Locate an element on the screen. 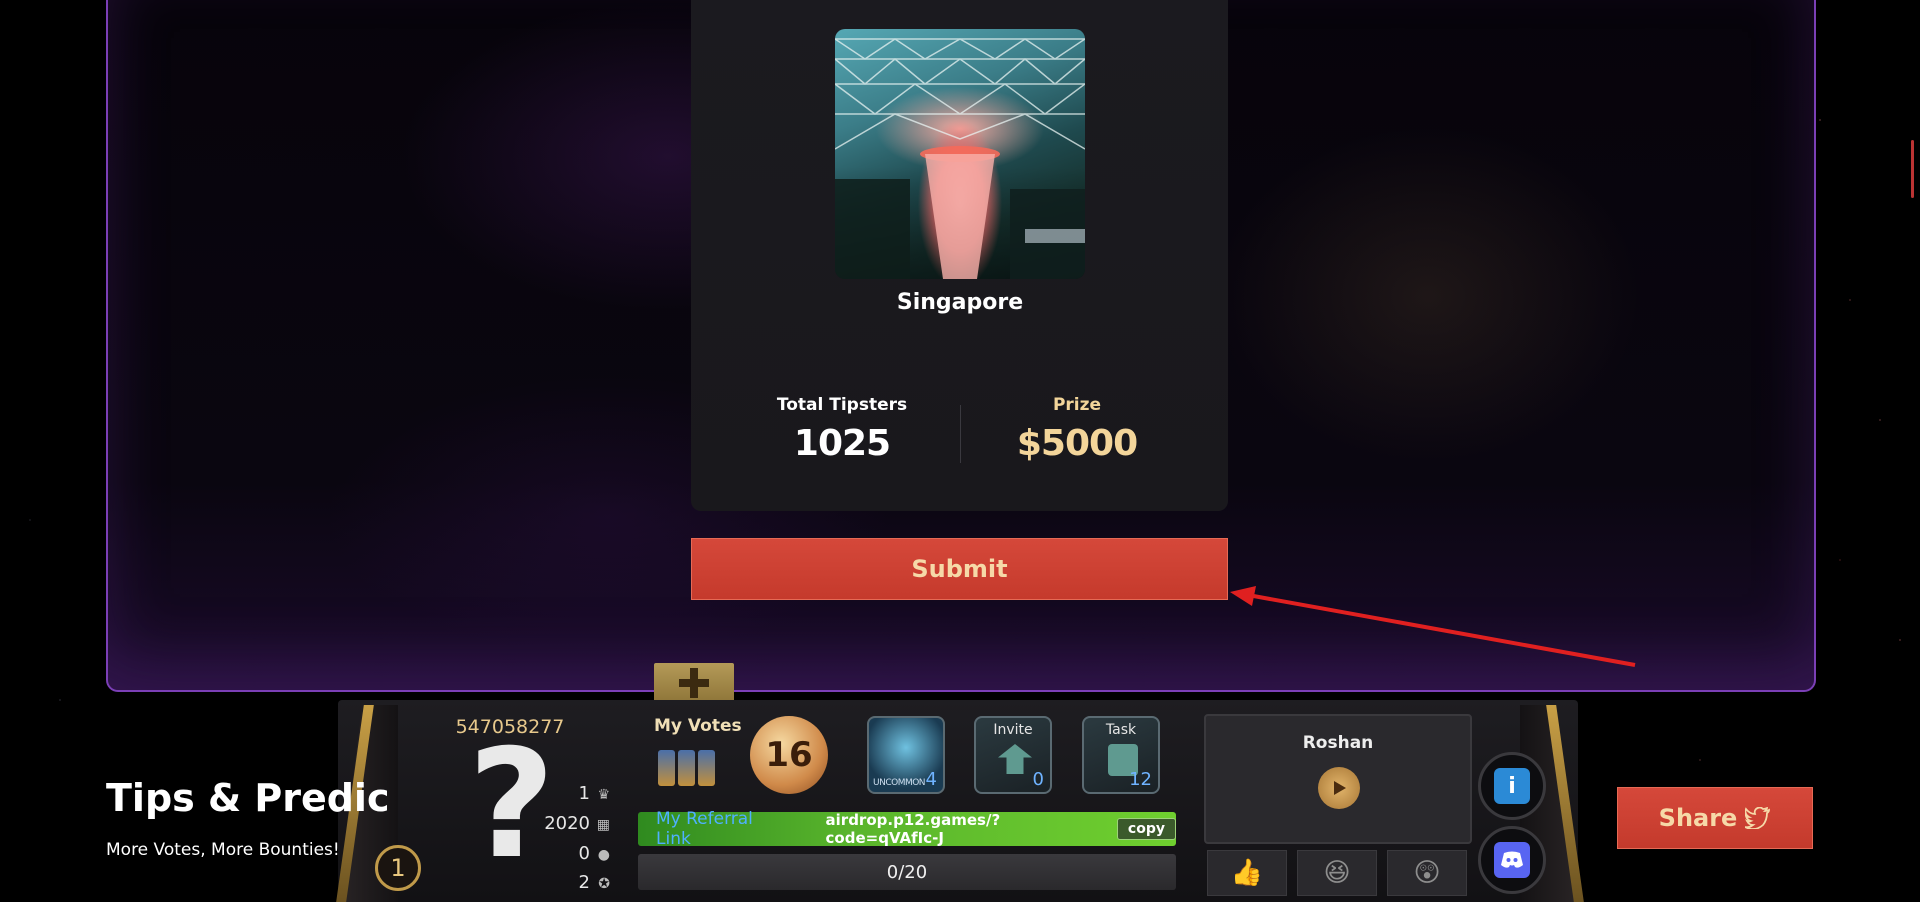 This screenshot has height=902, width=1920. tips-title: Tips & Predic is located at coordinates (248, 798).